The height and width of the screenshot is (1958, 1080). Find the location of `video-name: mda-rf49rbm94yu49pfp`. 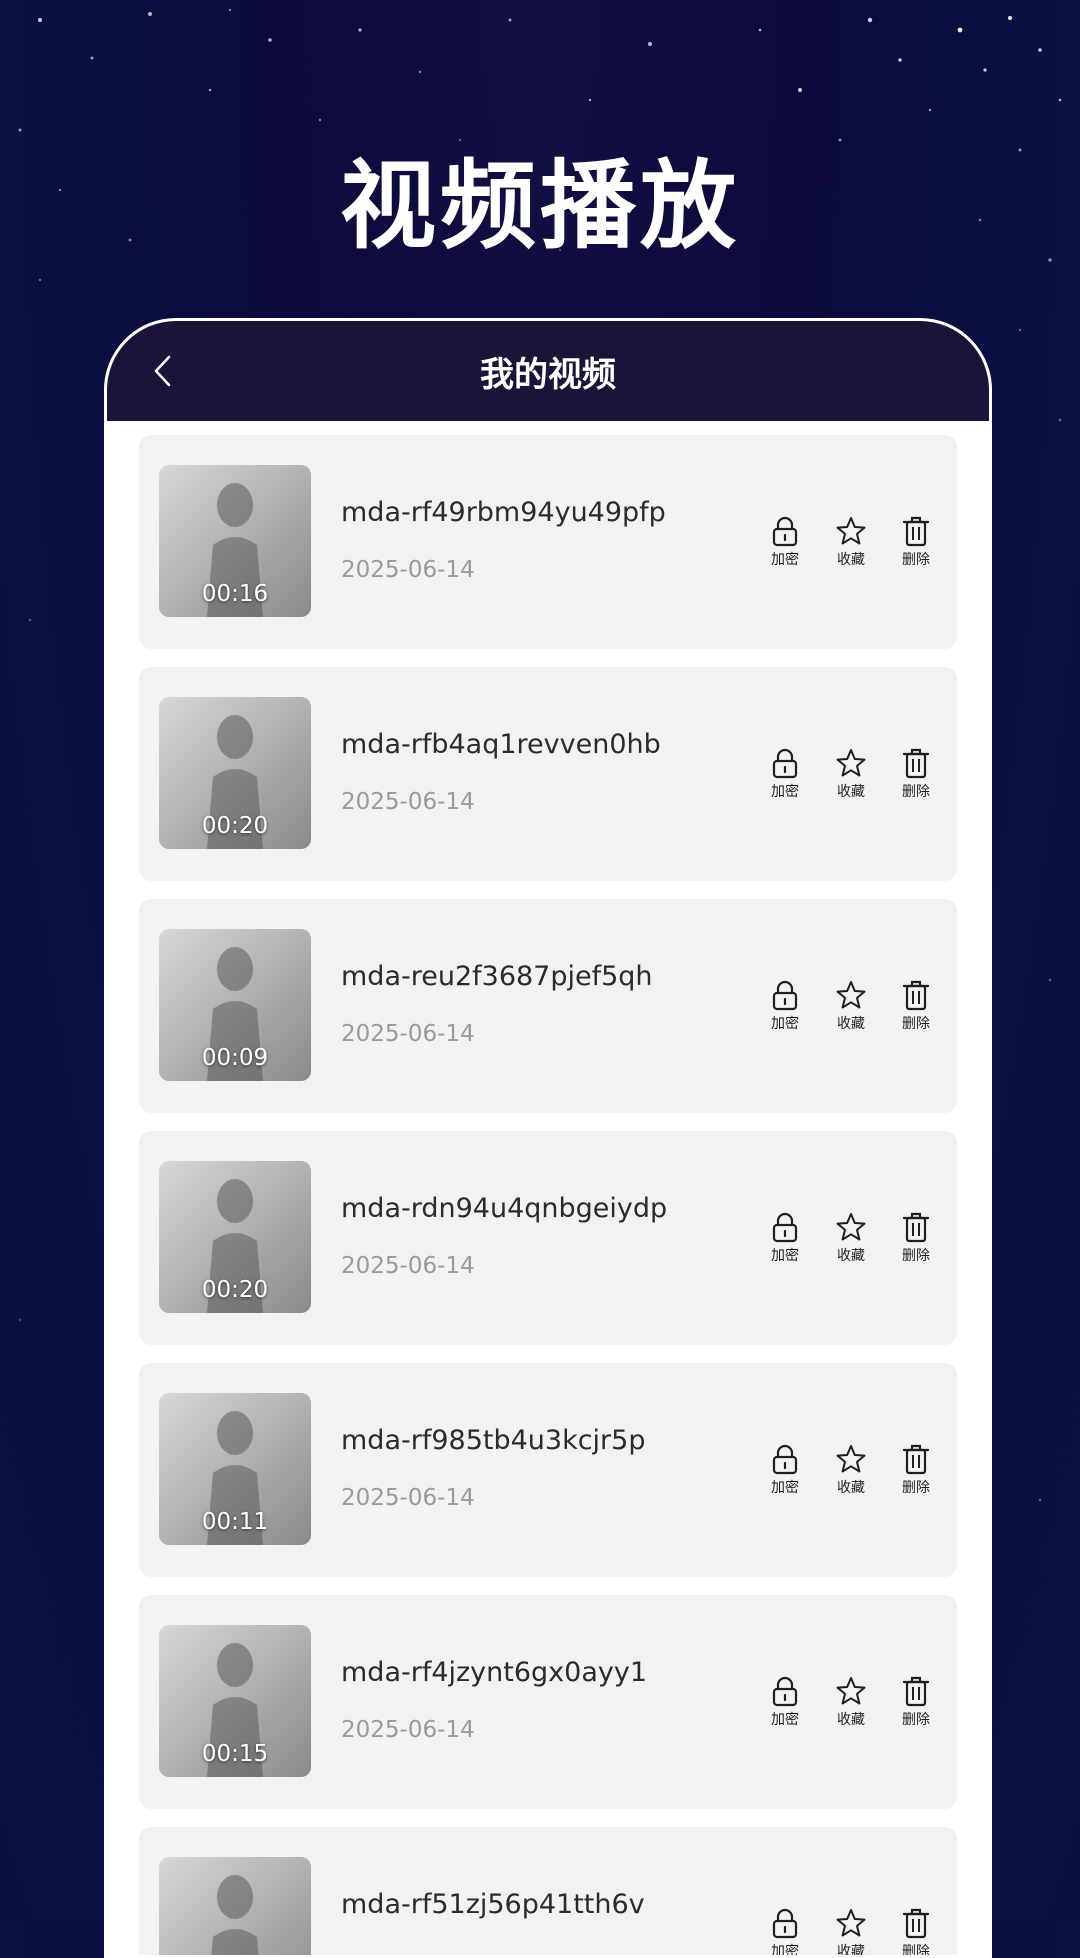

video-name: mda-rf49rbm94yu49pfp is located at coordinates (503, 512).